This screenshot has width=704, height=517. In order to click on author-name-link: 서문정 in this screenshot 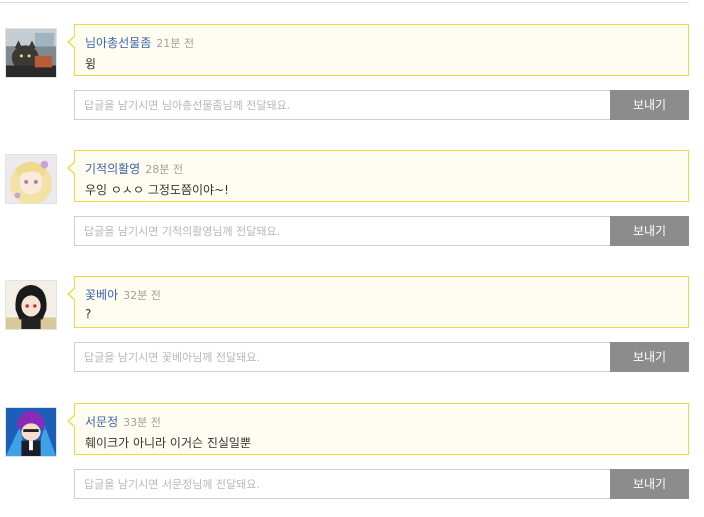, I will do `click(101, 422)`.